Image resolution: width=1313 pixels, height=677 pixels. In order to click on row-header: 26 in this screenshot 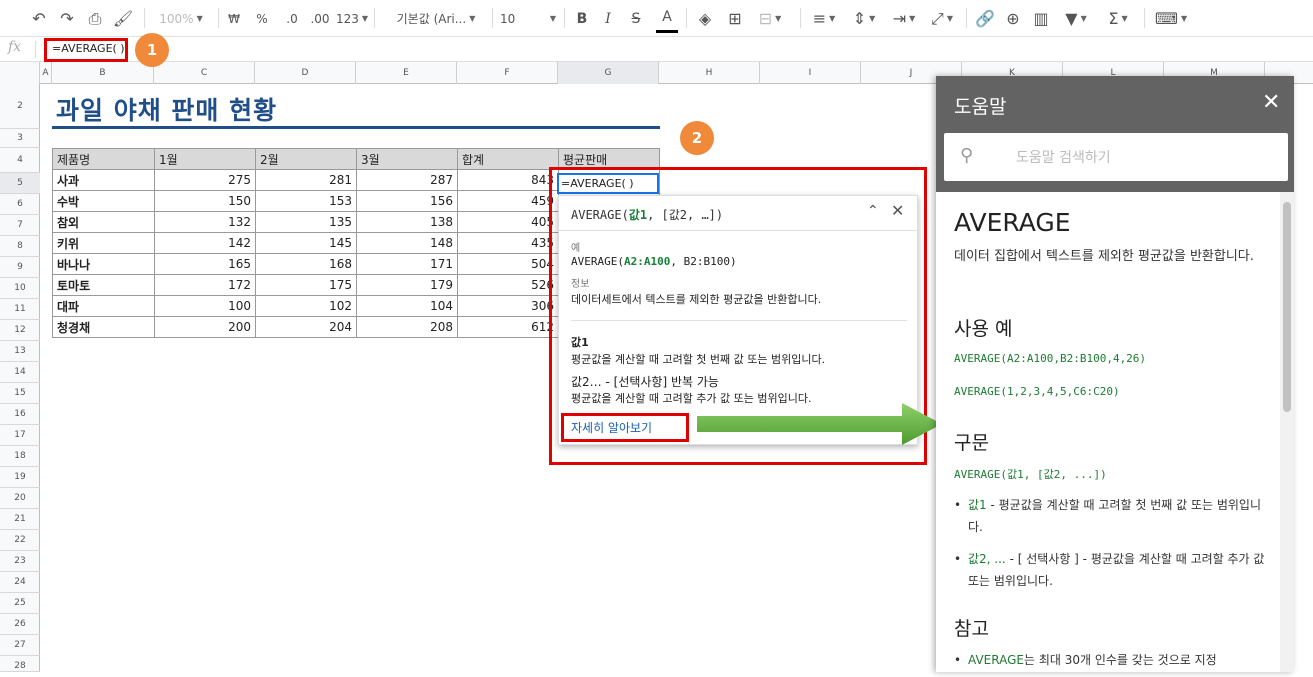, I will do `click(20, 624)`.